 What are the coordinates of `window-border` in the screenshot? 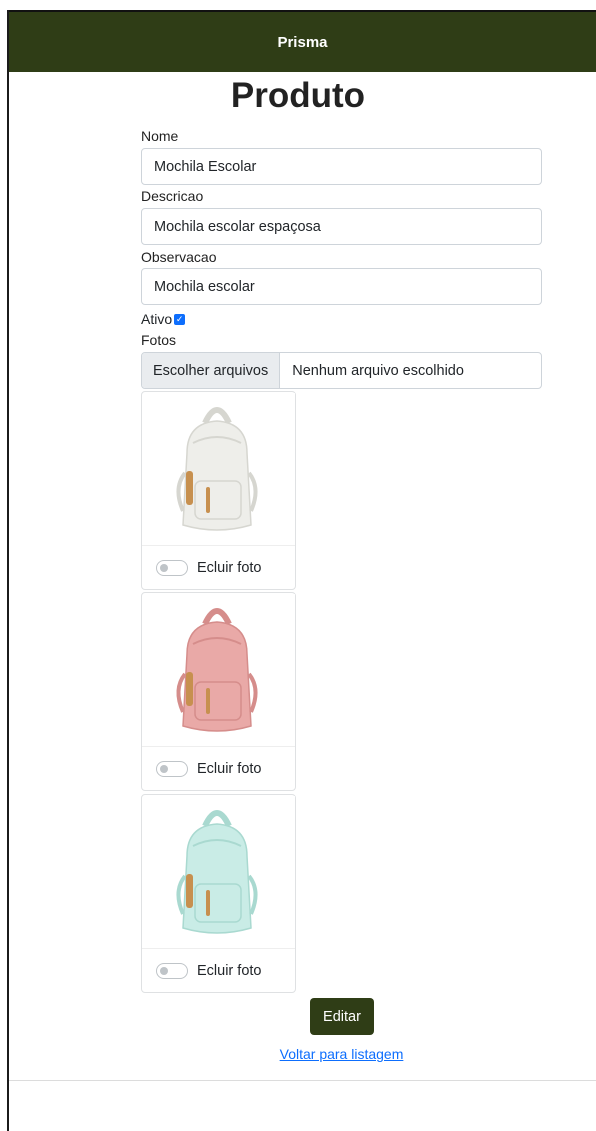 It's located at (8, 570).